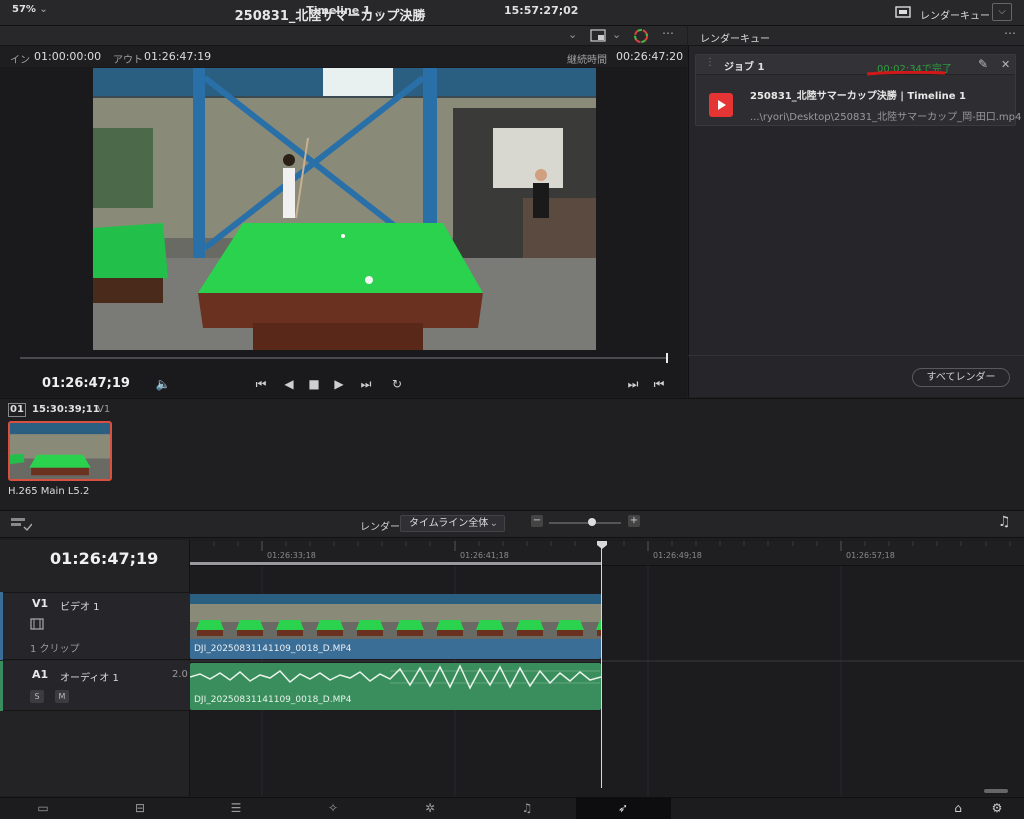  Describe the element at coordinates (128, 60) in the screenshot. I see `out-label: アウト` at that location.